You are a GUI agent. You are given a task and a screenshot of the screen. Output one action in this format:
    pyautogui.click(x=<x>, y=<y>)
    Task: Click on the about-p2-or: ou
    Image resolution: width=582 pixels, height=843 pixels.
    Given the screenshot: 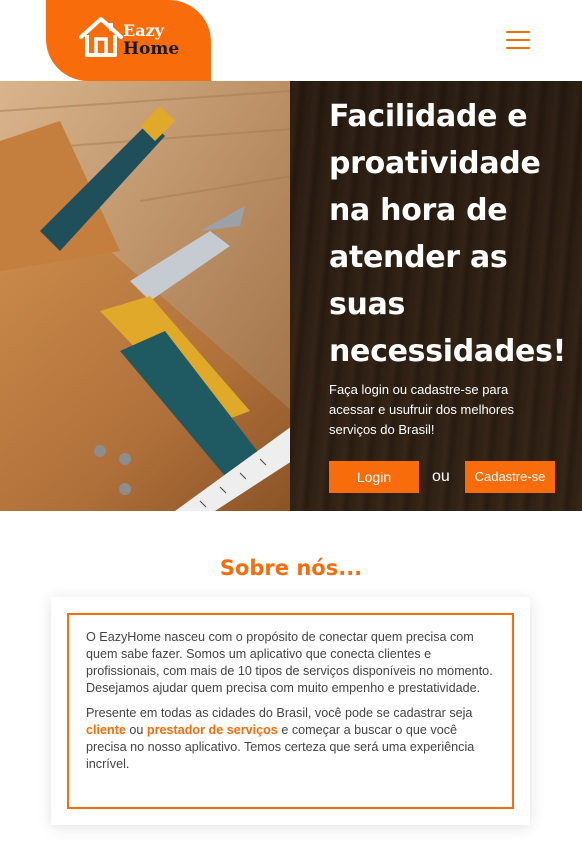 What is the action you would take?
    pyautogui.click(x=136, y=730)
    